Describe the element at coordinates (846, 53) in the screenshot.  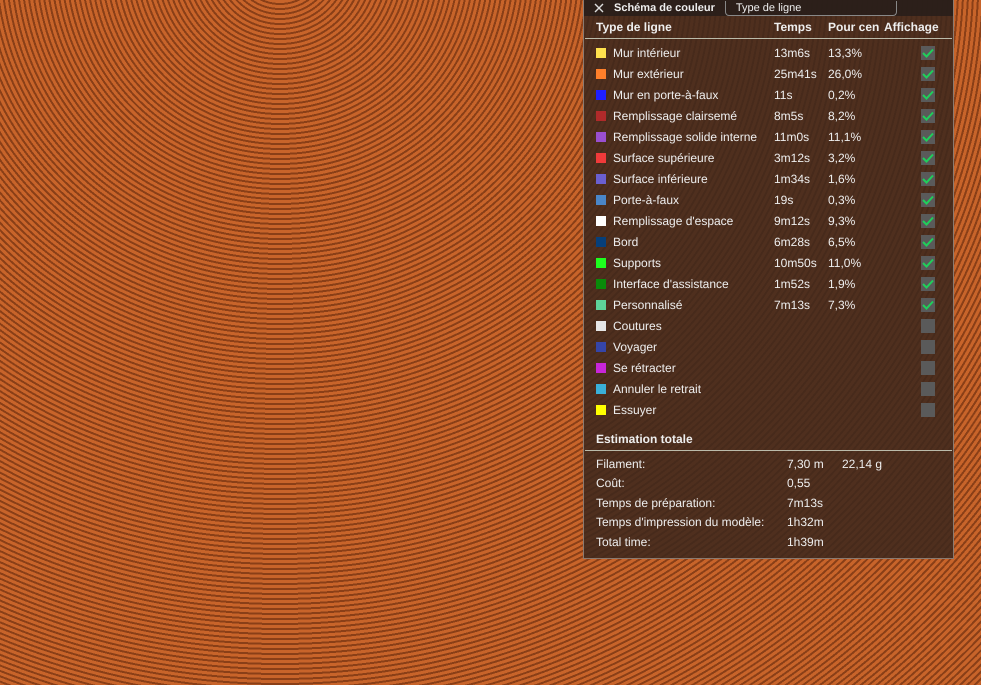
I see `percent-value: 13,3%` at that location.